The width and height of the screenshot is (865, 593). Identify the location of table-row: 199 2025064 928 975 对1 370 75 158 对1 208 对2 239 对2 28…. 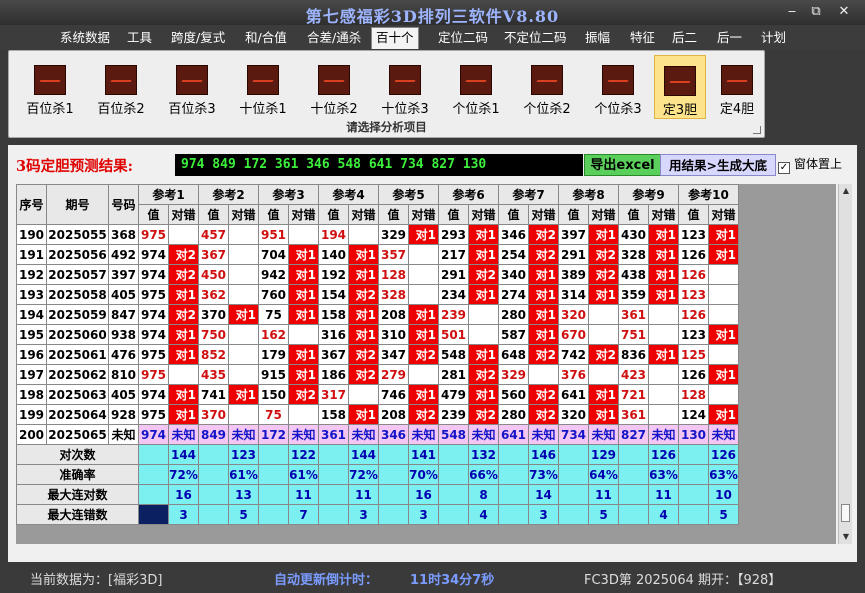
(377, 414).